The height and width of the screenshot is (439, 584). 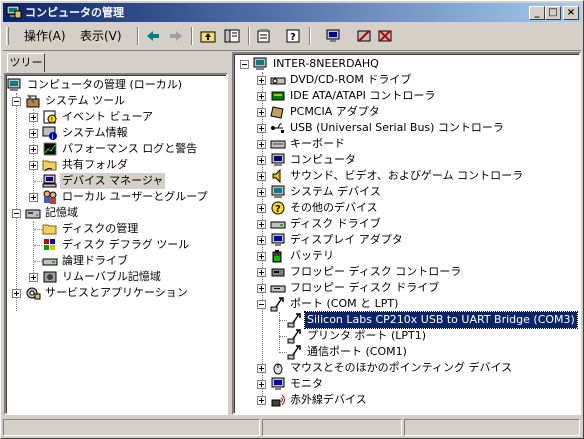 I want to click on tree-label: システム デバイス, so click(x=335, y=191).